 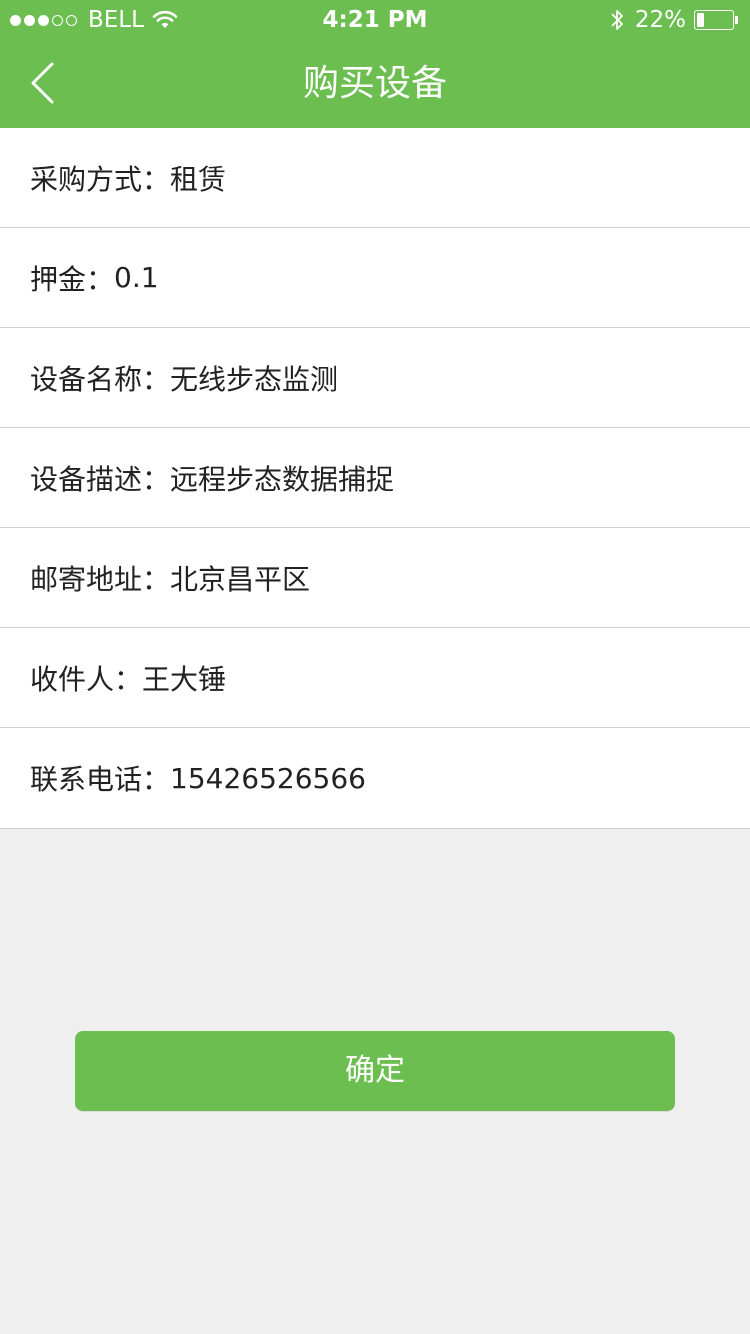 What do you see at coordinates (254, 379) in the screenshot?
I see `row-value: 无线步态监测` at bounding box center [254, 379].